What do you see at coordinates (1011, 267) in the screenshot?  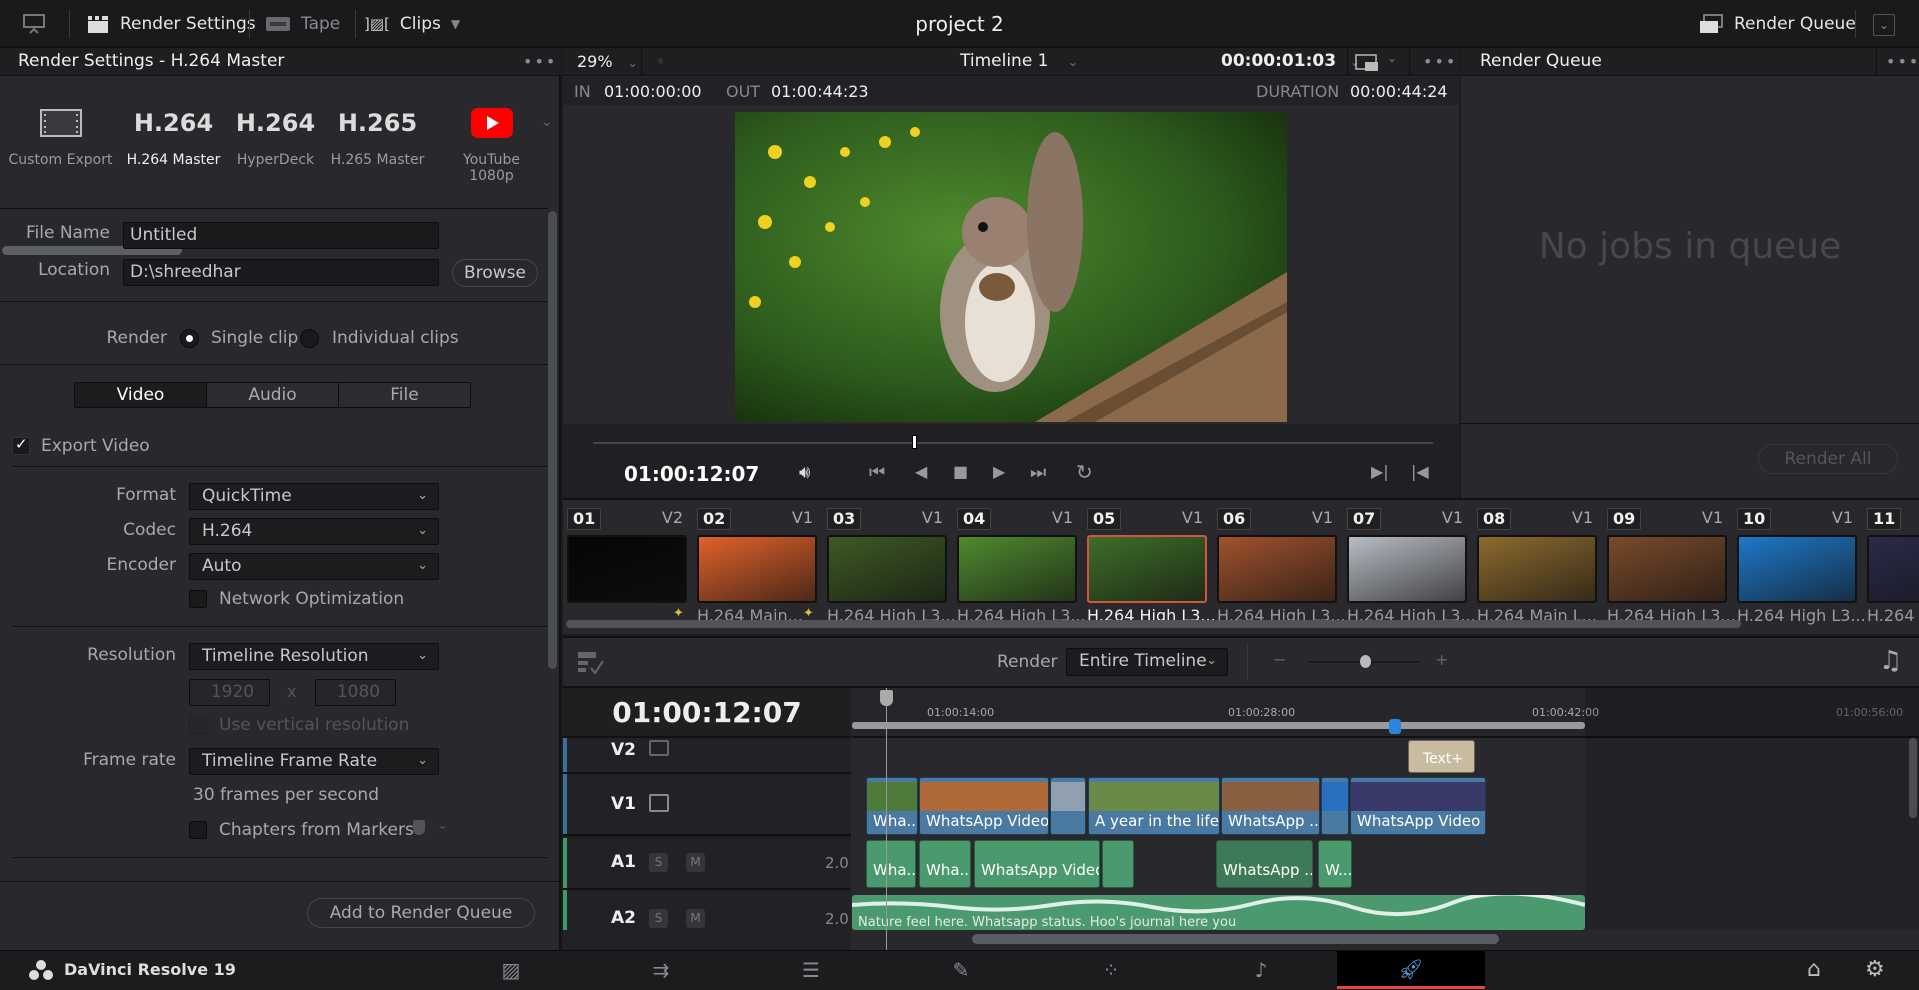 I see `viewer-image` at bounding box center [1011, 267].